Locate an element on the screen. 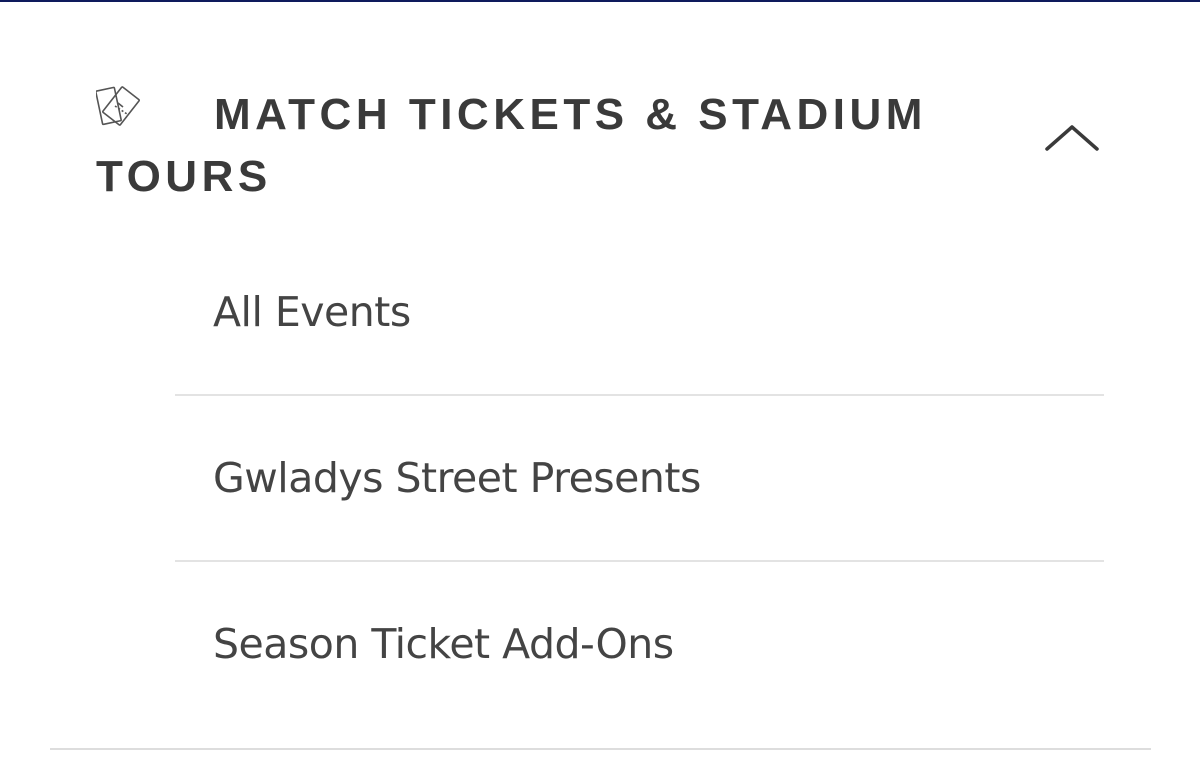 The height and width of the screenshot is (758, 1200). submenu-item-label: Season Ticket Add-Ons is located at coordinates (443, 644).